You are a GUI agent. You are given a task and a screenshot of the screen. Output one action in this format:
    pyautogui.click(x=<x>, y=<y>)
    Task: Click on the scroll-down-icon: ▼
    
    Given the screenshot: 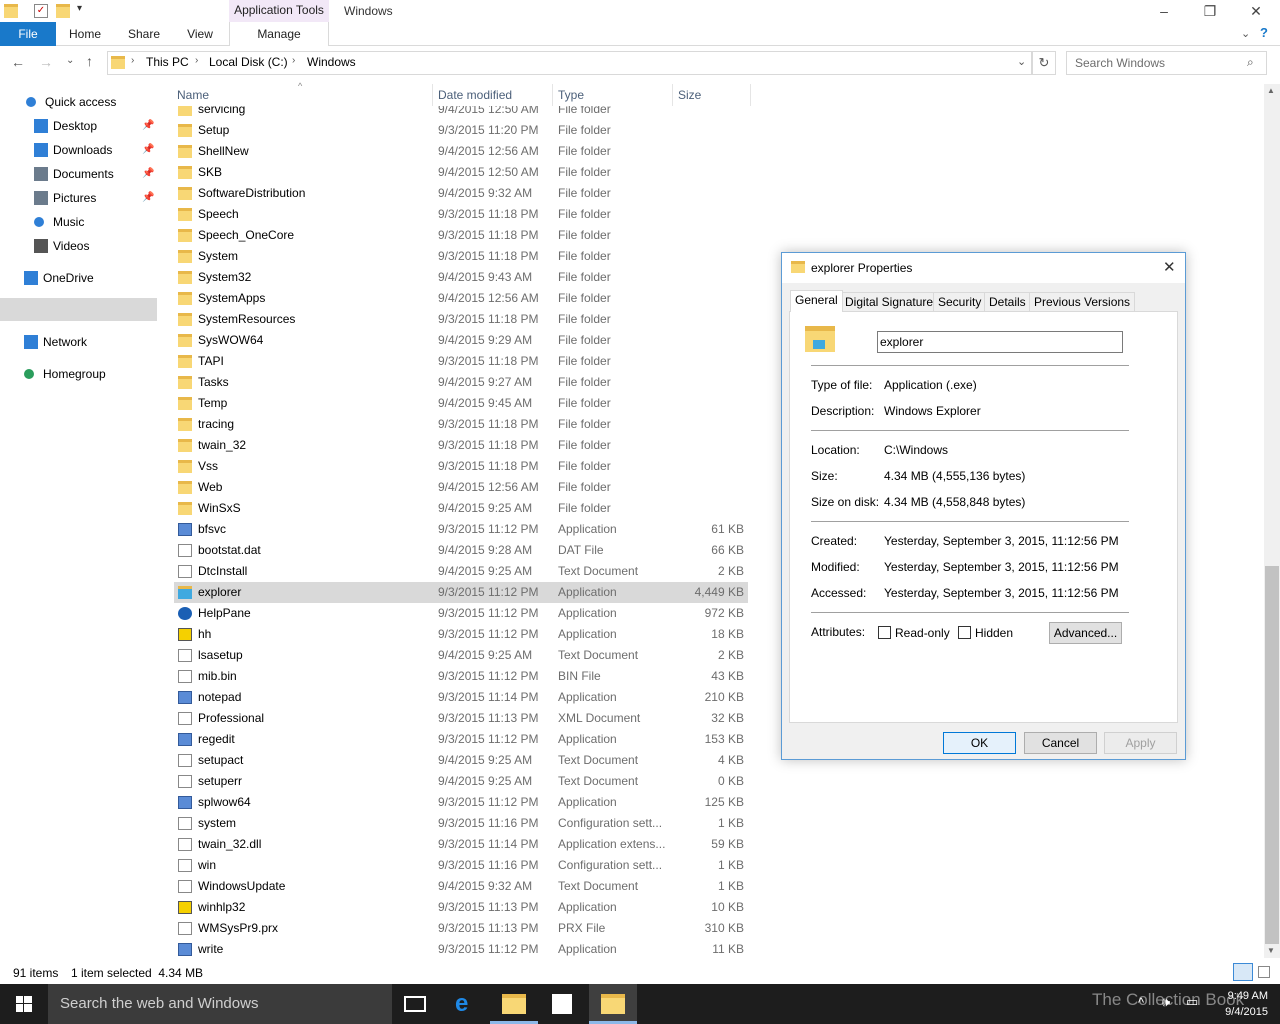 What is the action you would take?
    pyautogui.click(x=1271, y=950)
    